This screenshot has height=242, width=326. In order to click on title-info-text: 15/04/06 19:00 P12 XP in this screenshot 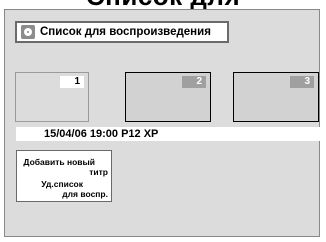, I will do `click(101, 134)`.